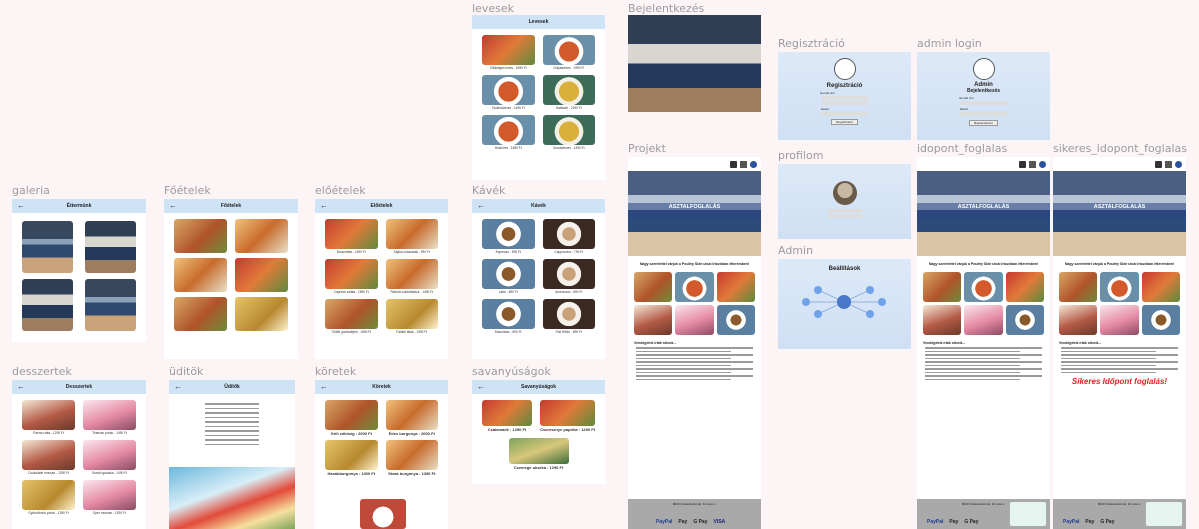 The image size is (1199, 529). Describe the element at coordinates (844, 69) in the screenshot. I see `logo-icon` at that location.